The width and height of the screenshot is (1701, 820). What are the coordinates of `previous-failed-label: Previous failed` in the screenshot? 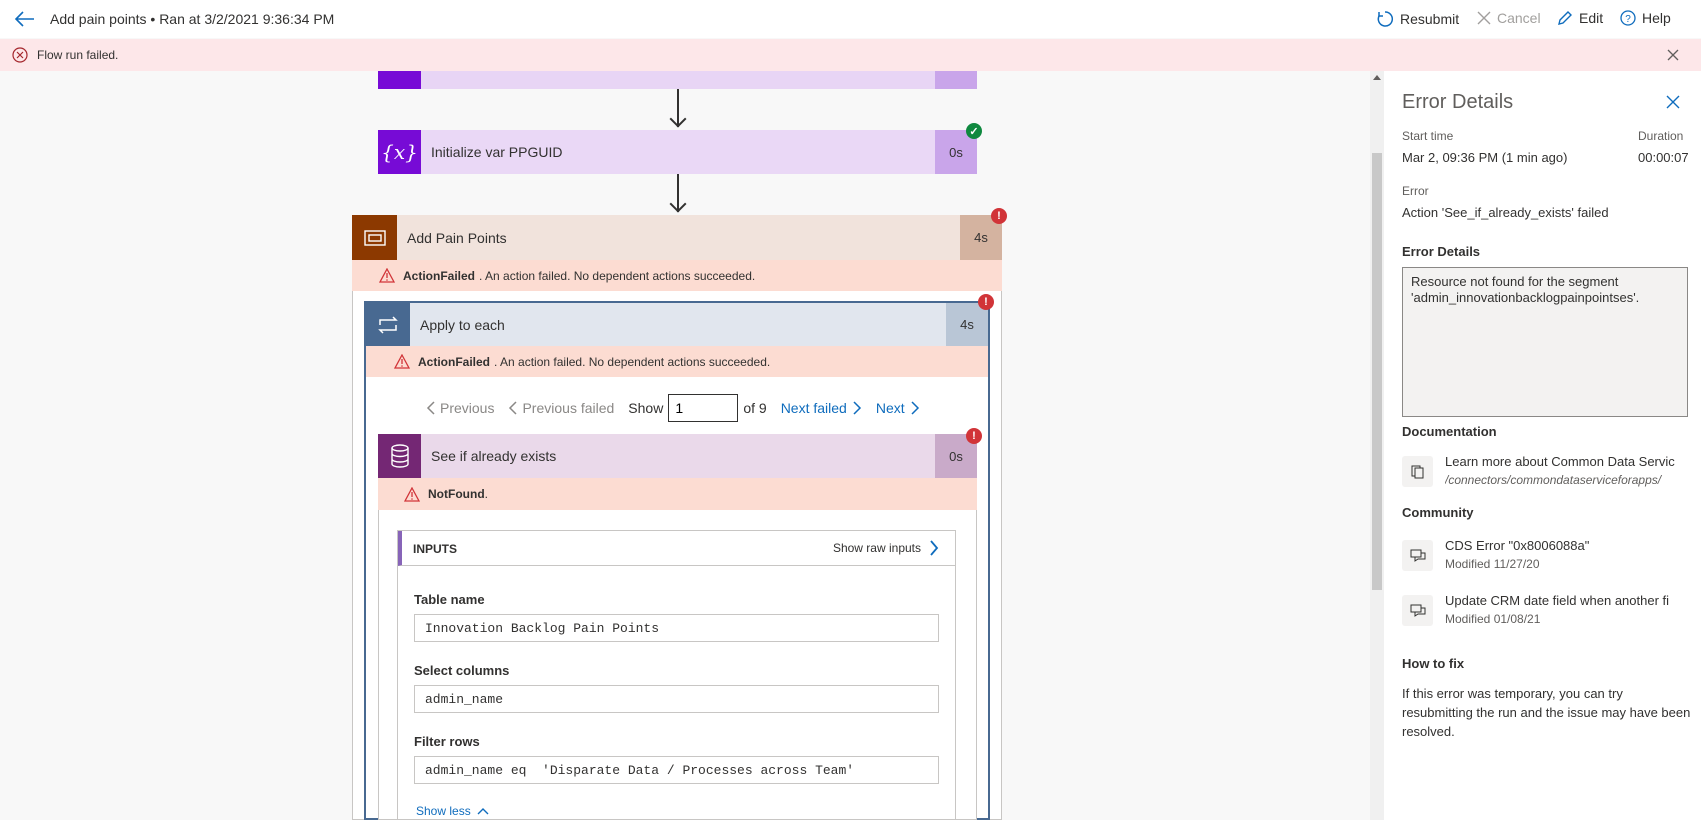 It's located at (568, 408).